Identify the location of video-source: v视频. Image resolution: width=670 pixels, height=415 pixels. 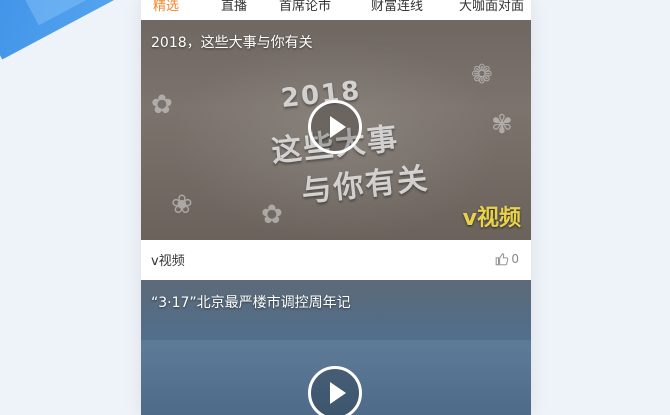
(168, 261).